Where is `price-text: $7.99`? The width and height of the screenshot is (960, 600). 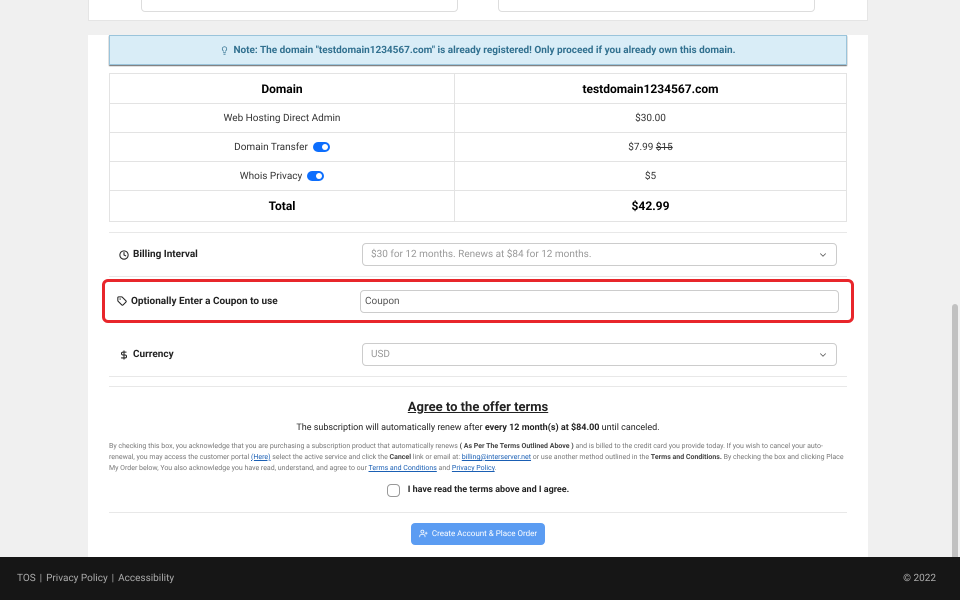 price-text: $7.99 is located at coordinates (641, 147).